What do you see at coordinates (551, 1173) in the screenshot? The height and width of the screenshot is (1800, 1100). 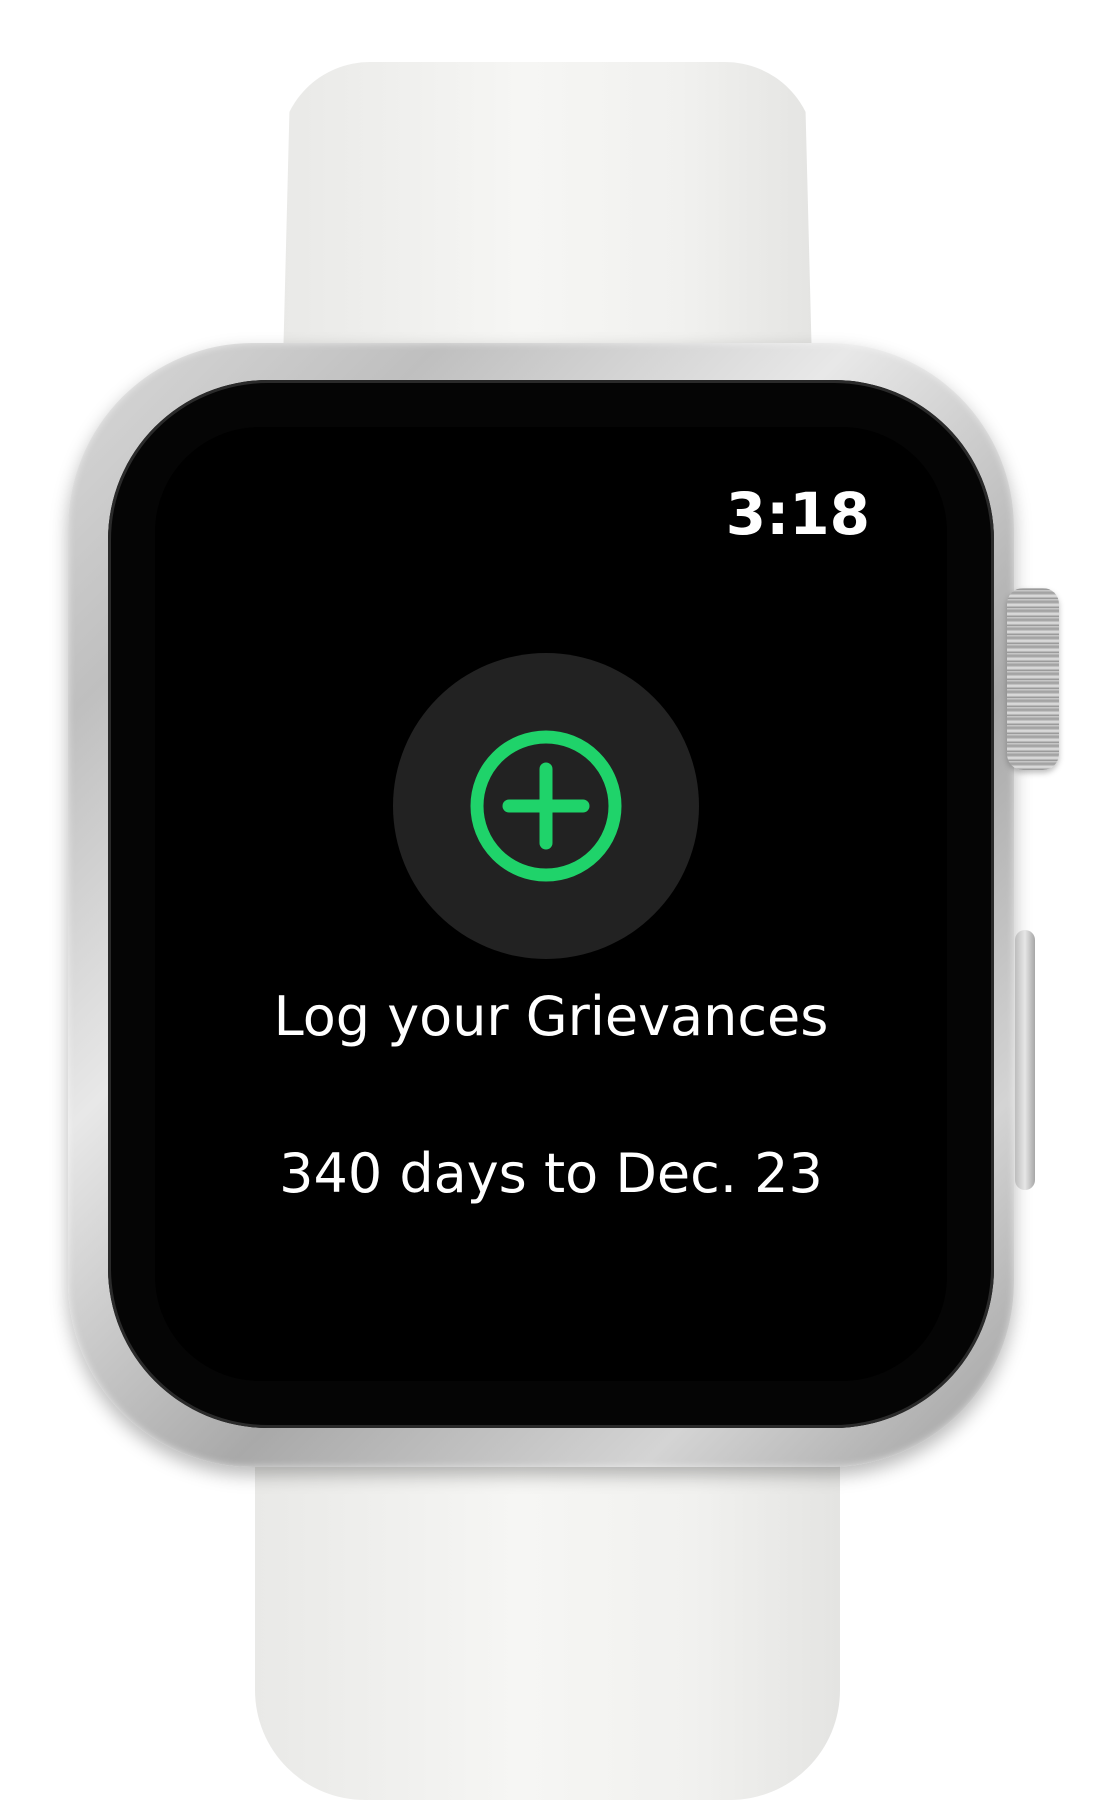 I see `countdown-text: 340 days to Dec. 23` at bounding box center [551, 1173].